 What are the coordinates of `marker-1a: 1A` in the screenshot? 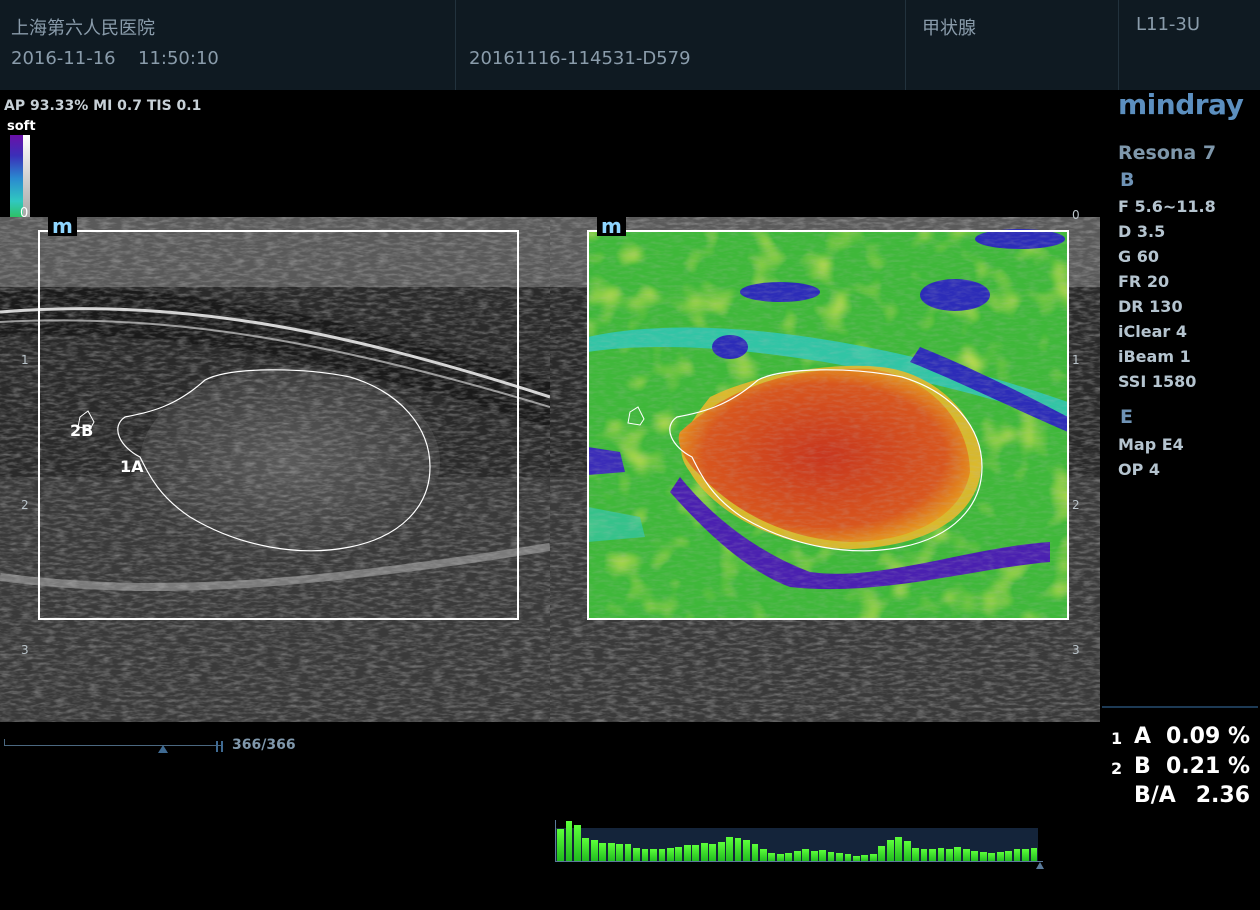 It's located at (132, 466).